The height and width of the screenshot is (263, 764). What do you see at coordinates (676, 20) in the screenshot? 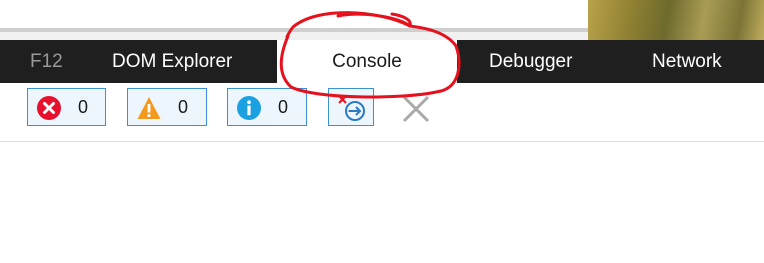
I see `page-photo` at bounding box center [676, 20].